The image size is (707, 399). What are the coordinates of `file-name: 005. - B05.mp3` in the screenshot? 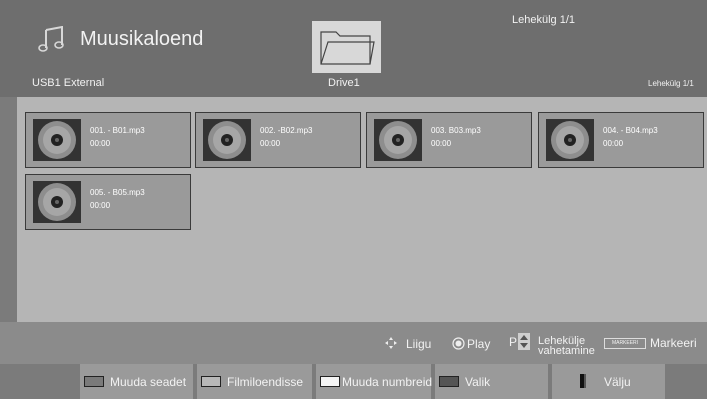 It's located at (117, 192).